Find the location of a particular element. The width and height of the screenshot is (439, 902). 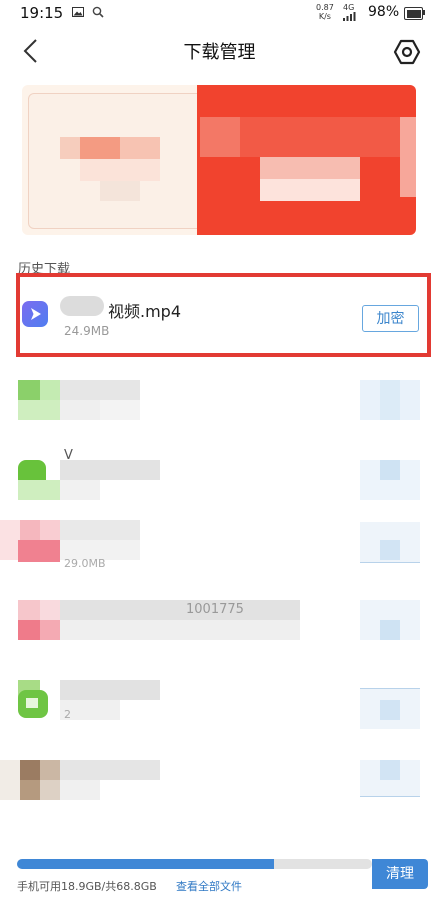

video-file-icon is located at coordinates (35, 314).